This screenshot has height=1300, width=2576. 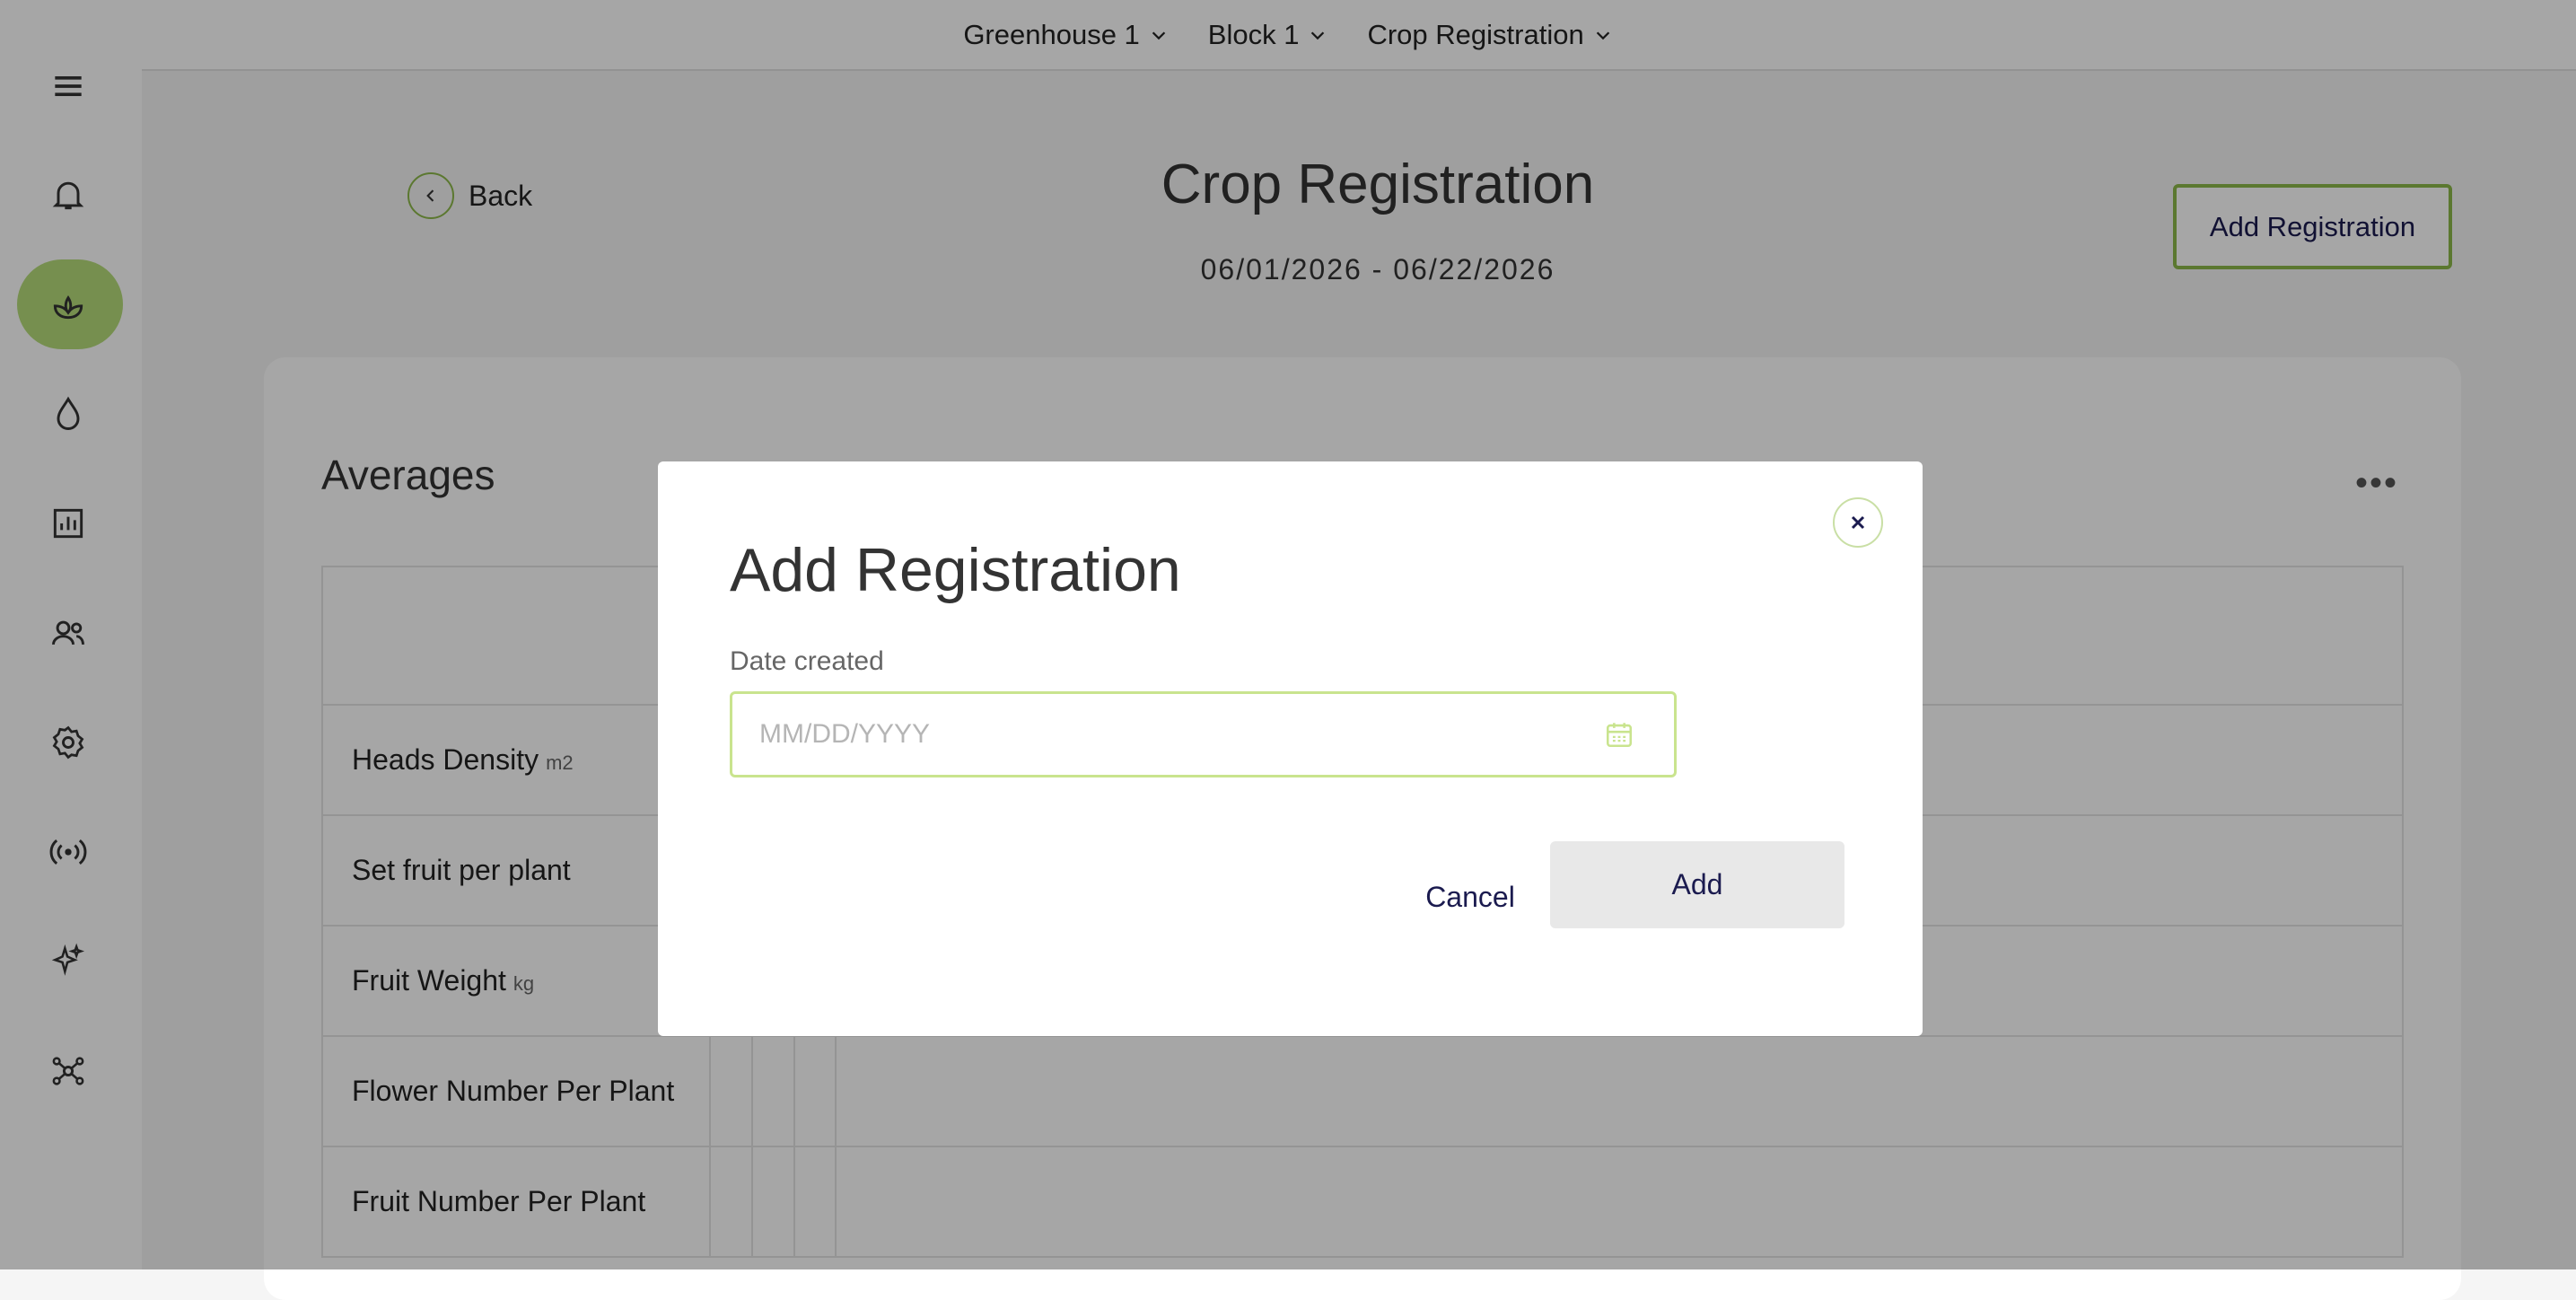 I want to click on close-icon, so click(x=1858, y=522).